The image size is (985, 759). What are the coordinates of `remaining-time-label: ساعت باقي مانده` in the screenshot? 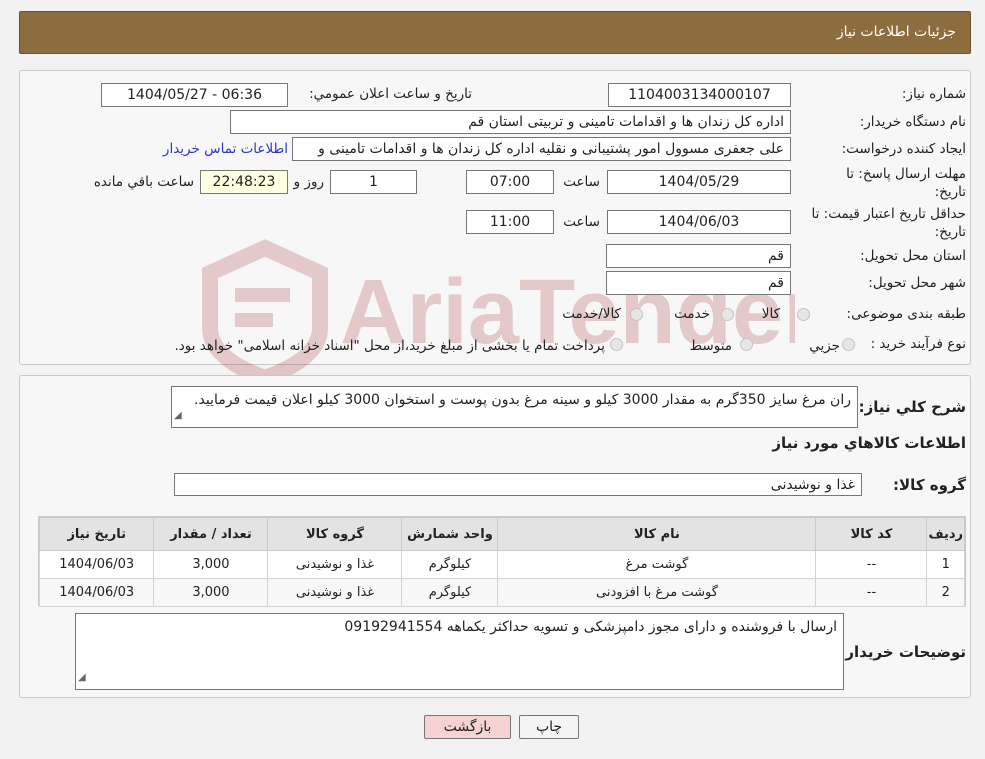 It's located at (143, 182).